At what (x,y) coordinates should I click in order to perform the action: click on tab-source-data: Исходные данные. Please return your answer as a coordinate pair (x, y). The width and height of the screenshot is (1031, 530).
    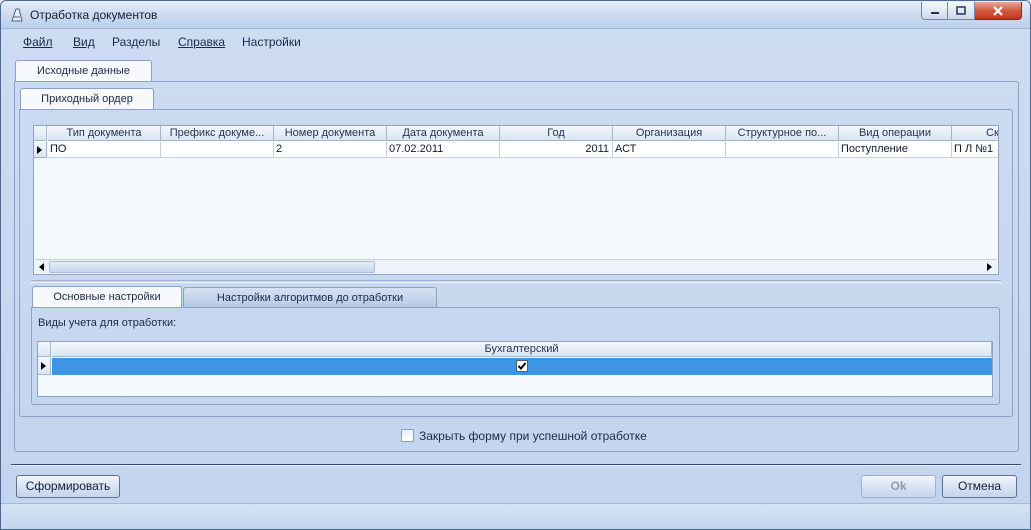
    Looking at the image, I should click on (83, 71).